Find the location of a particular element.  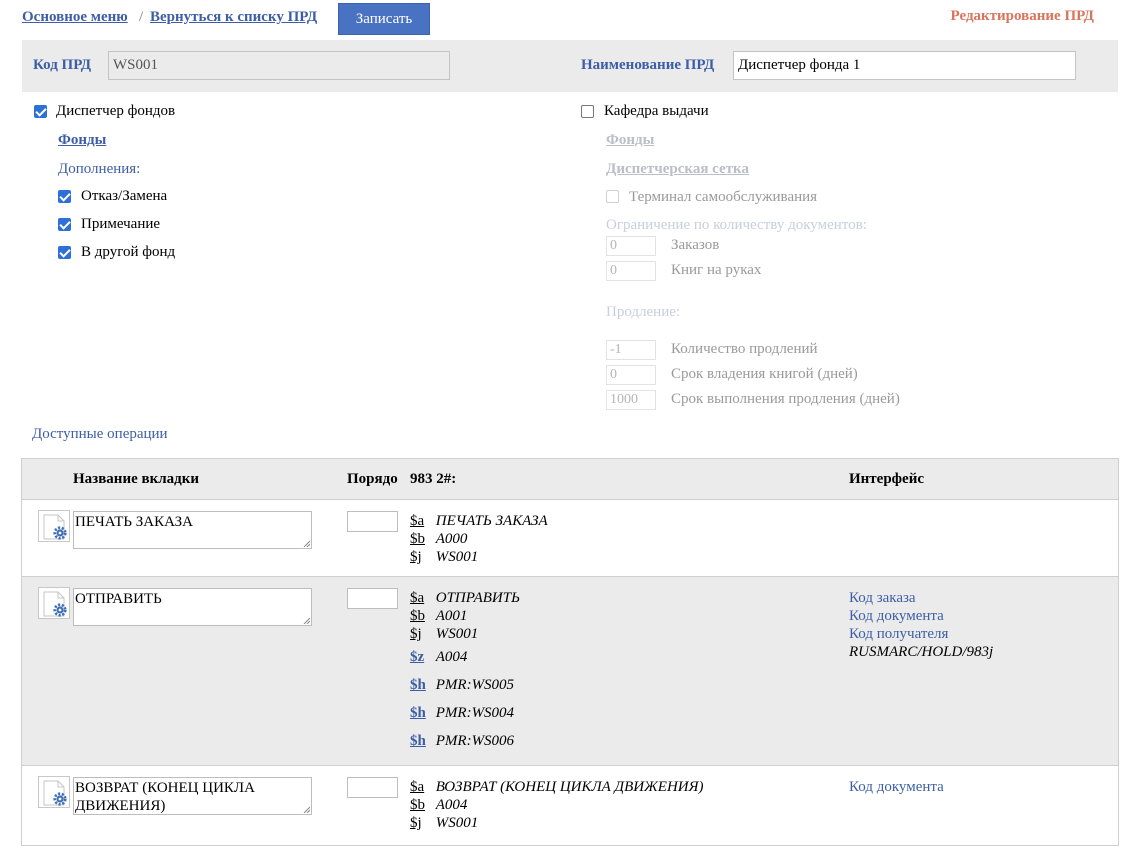

terminal-label: Терминал самообслуживания is located at coordinates (723, 197).